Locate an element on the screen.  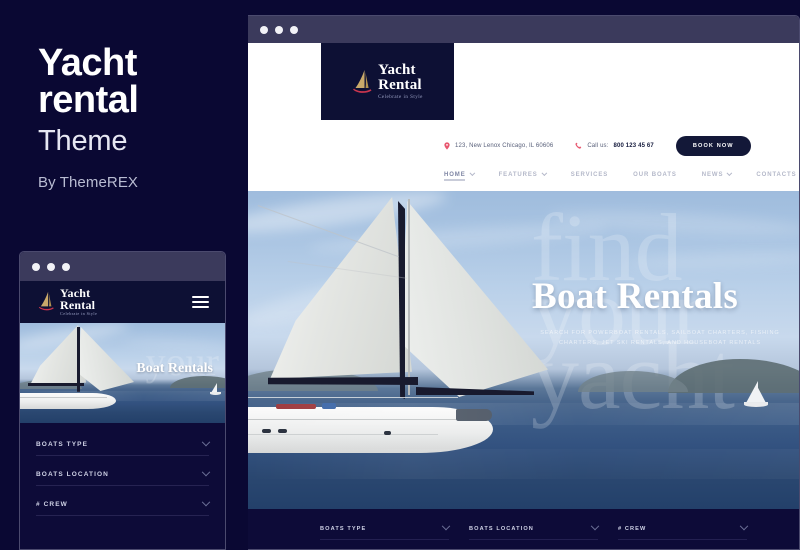
phone-number: 800 123 45 67 is located at coordinates (634, 146).